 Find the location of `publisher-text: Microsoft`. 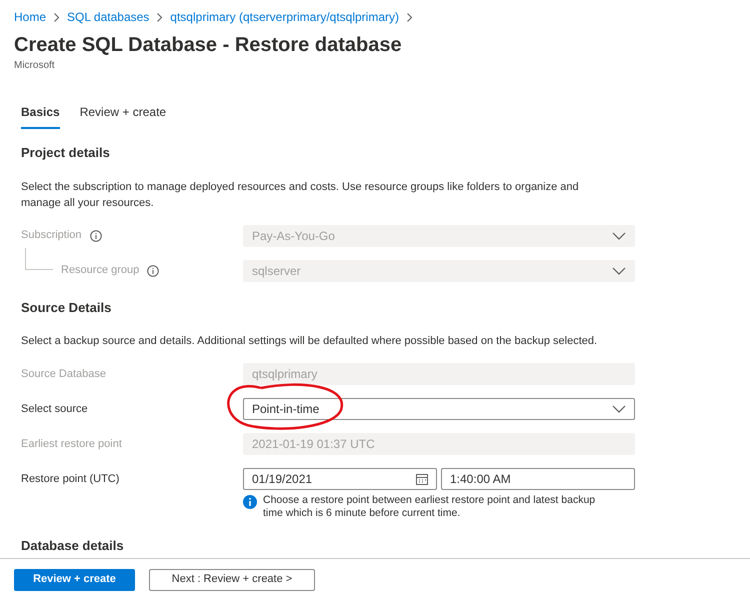

publisher-text: Microsoft is located at coordinates (35, 66).